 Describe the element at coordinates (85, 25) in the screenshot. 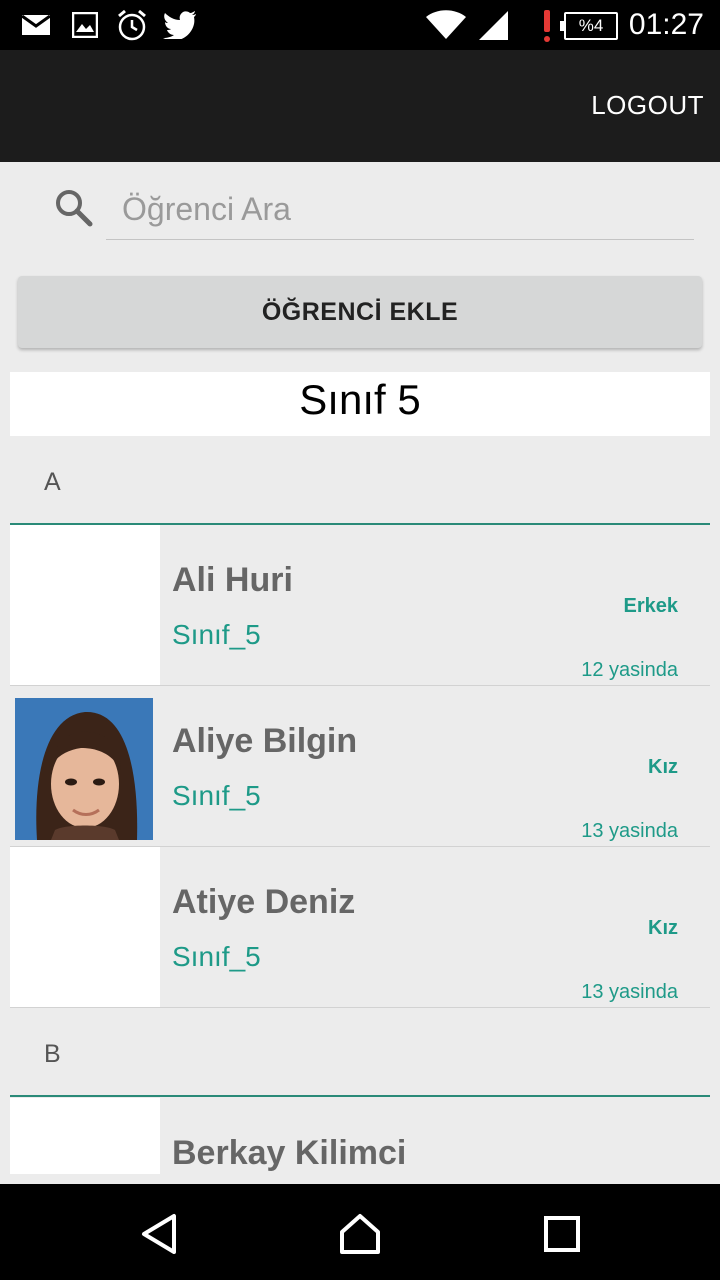

I see `image-icon` at that location.